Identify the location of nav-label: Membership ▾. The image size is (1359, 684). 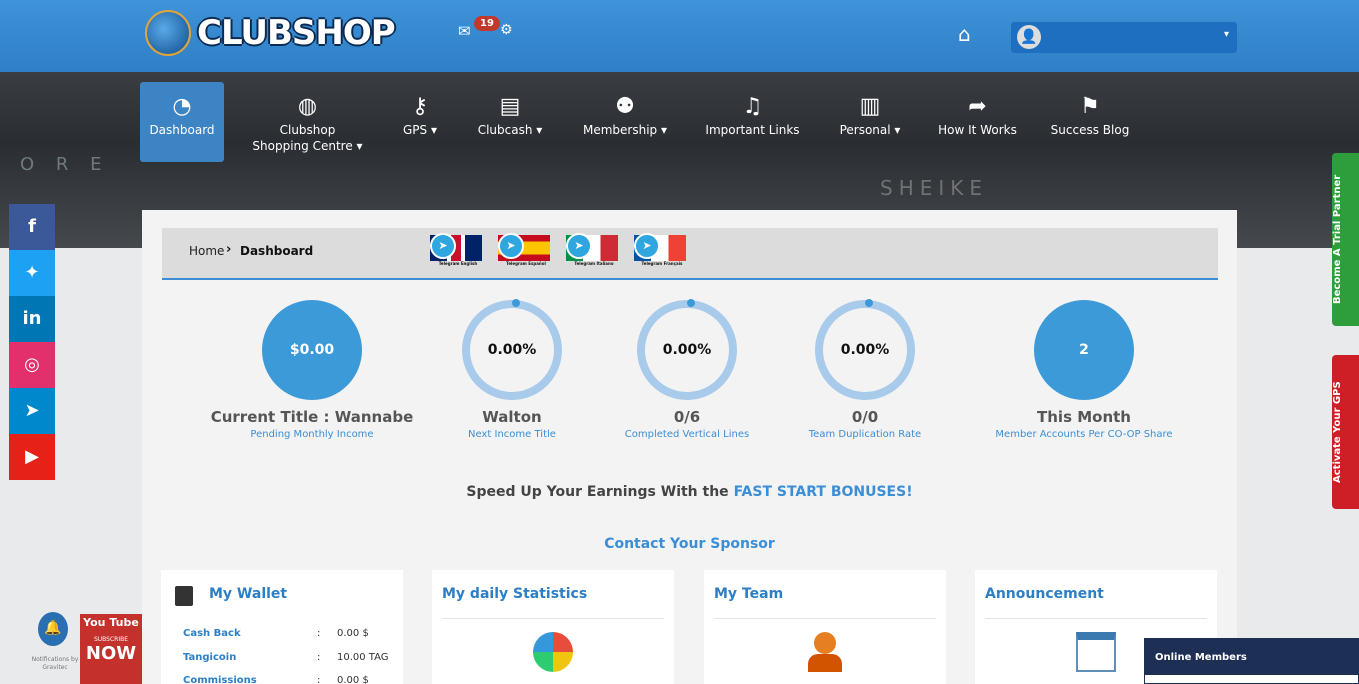
(624, 130).